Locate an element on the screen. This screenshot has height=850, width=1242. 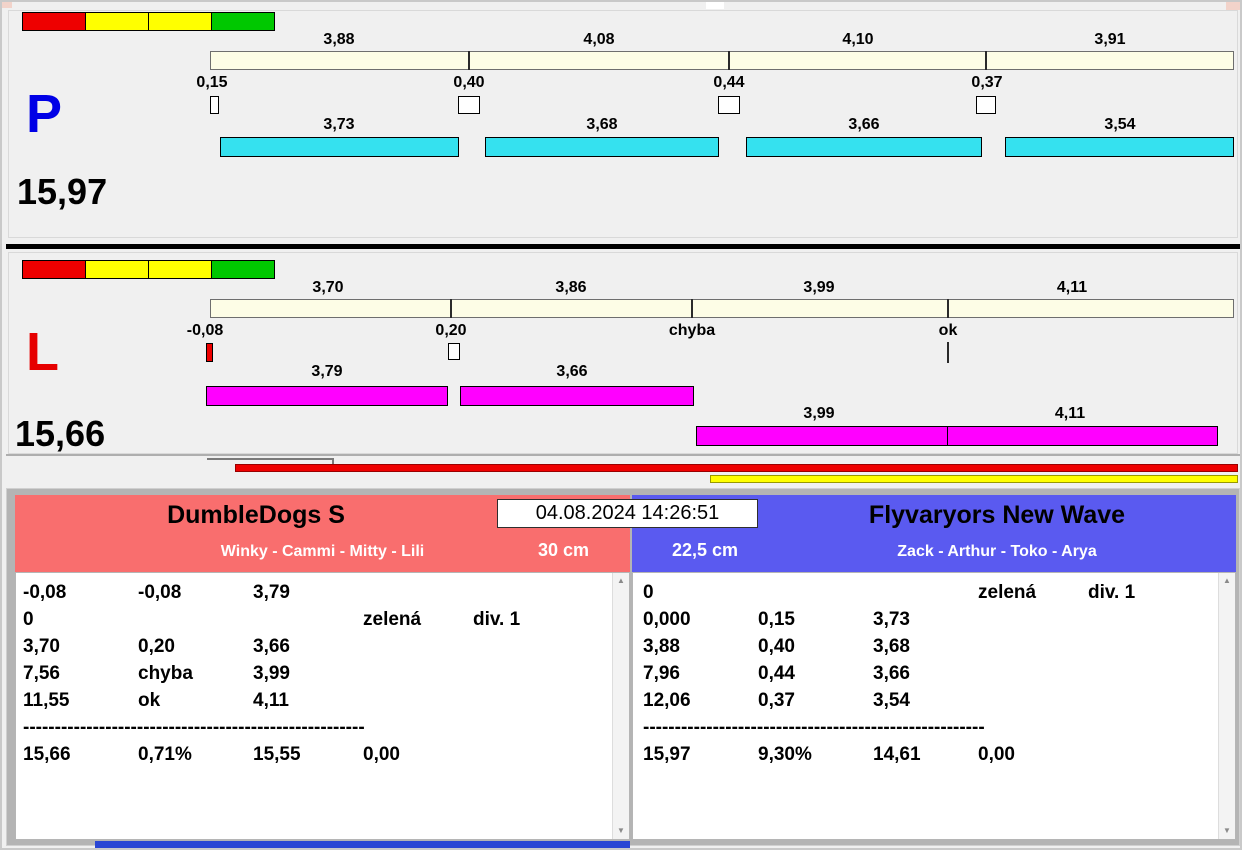
cell: 11,55 is located at coordinates (46, 700).